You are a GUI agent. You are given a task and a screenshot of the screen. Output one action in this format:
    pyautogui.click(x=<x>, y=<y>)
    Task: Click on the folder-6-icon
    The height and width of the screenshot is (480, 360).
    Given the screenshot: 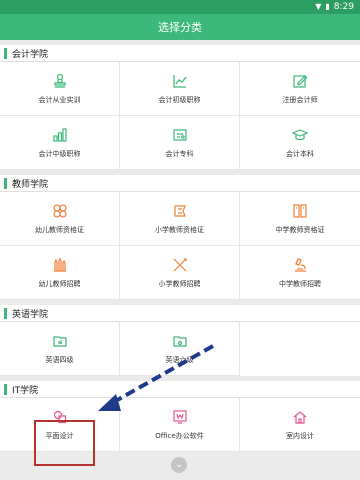 What is the action you would take?
    pyautogui.click(x=180, y=341)
    